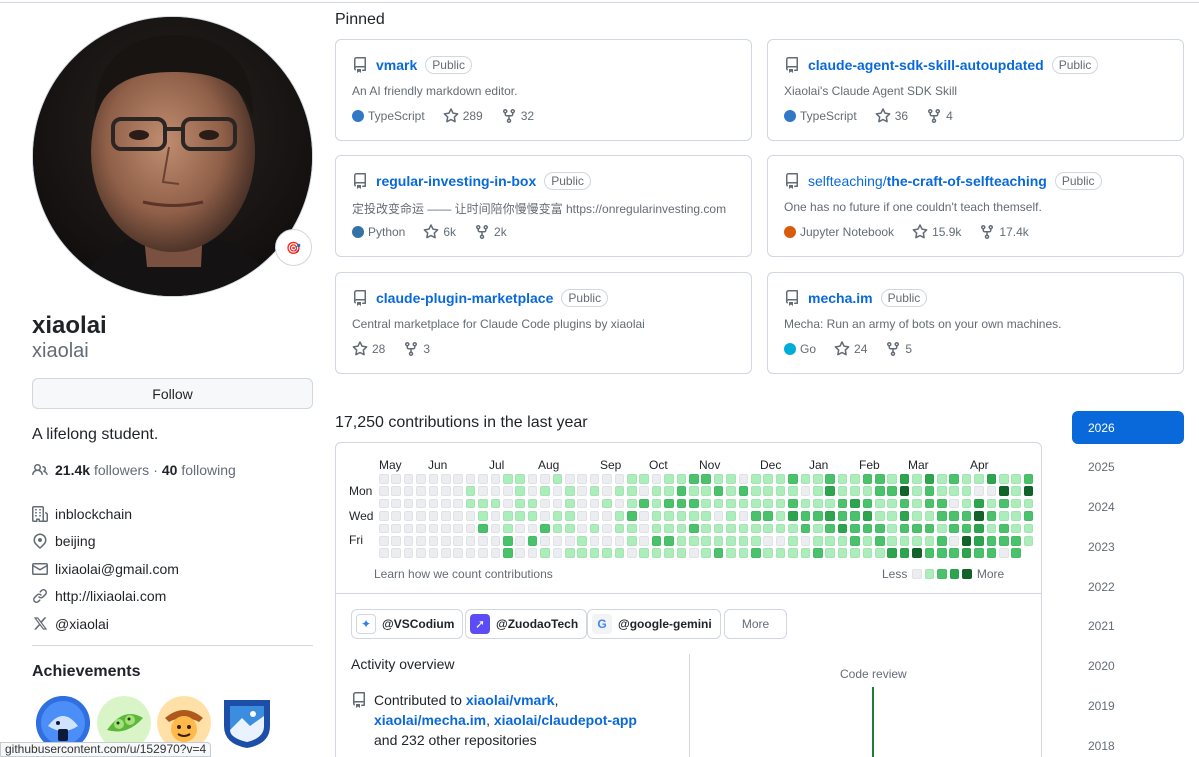  What do you see at coordinates (82, 624) in the screenshot?
I see `x-account-link: @xiaolai` at bounding box center [82, 624].